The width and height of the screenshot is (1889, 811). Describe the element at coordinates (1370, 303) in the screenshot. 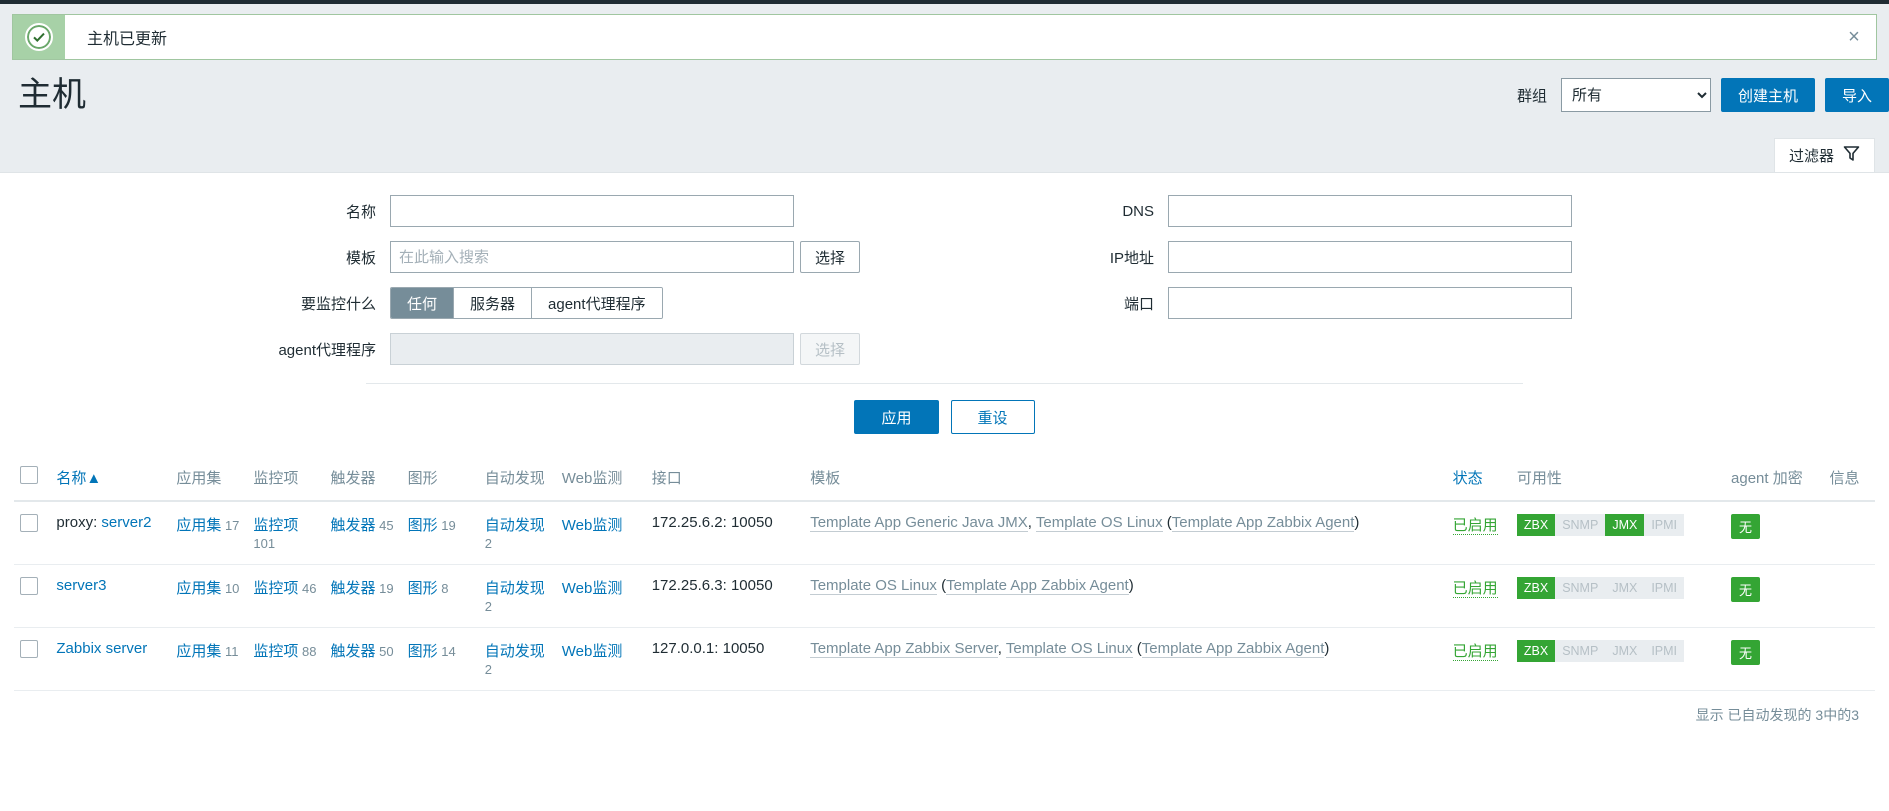

I see `port-input` at that location.